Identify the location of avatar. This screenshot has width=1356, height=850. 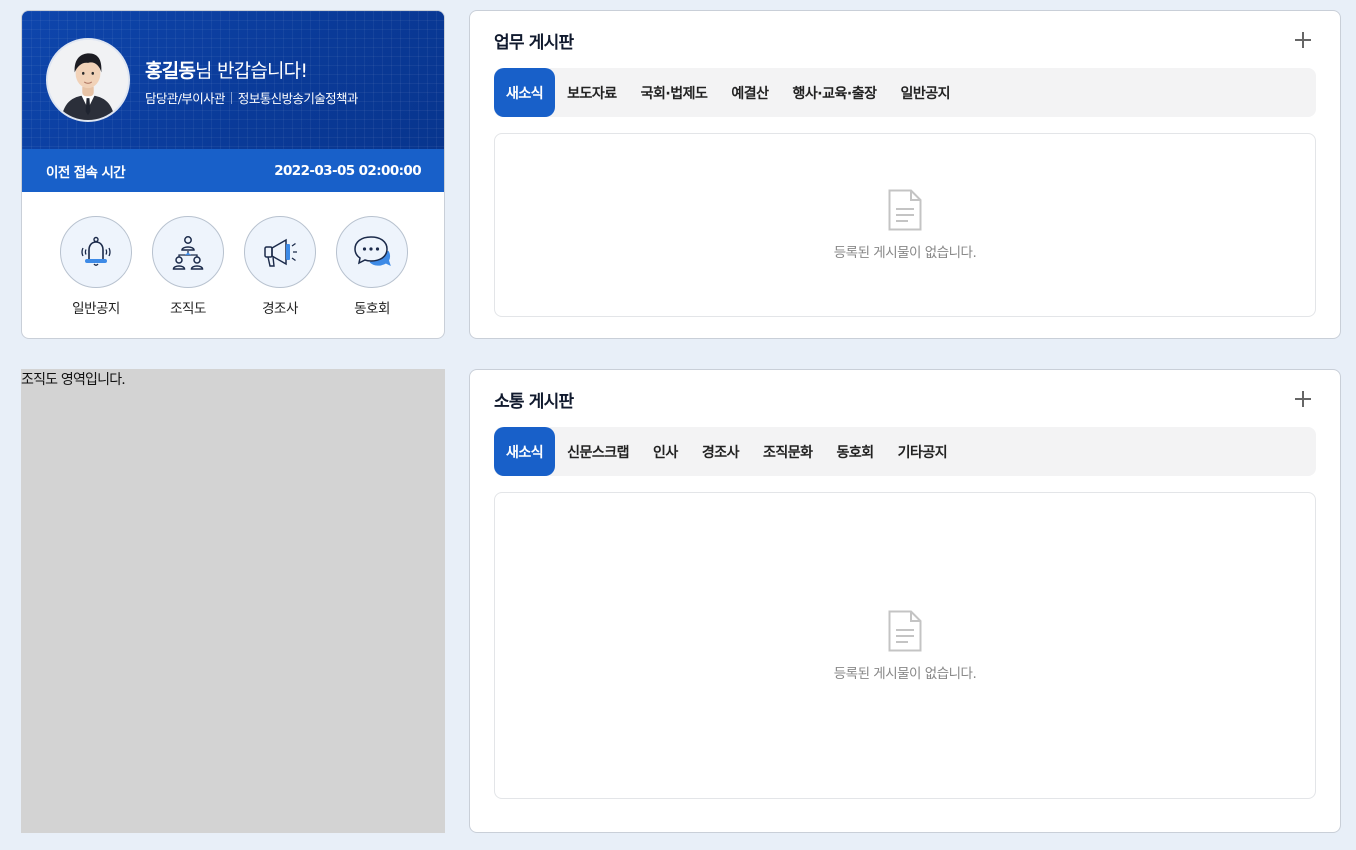
(88, 80).